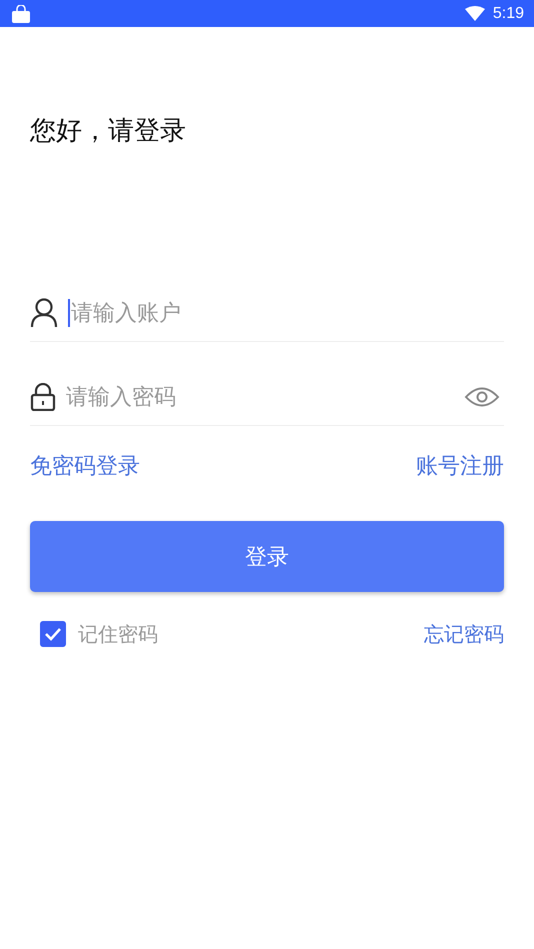 This screenshot has width=534, height=949. Describe the element at coordinates (267, 556) in the screenshot. I see `login-button: 登录` at that location.